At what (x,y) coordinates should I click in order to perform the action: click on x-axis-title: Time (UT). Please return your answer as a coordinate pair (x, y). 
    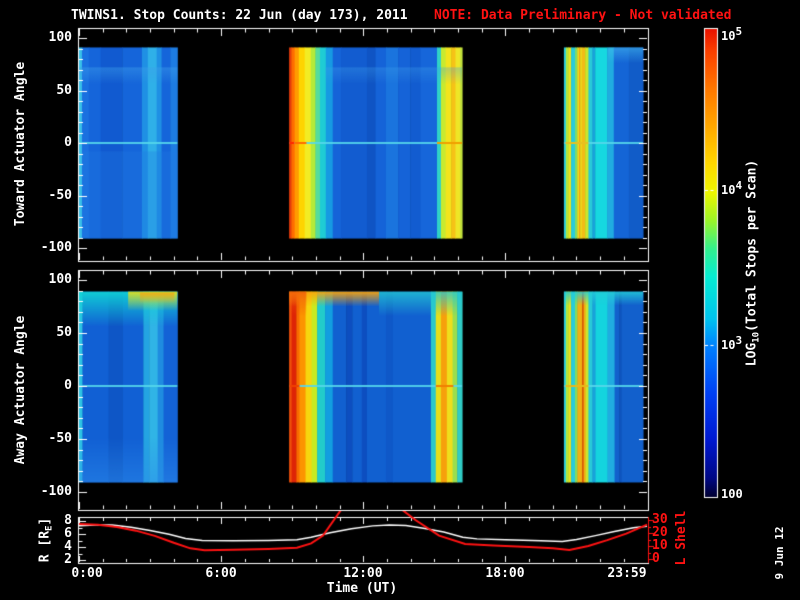
    Looking at the image, I should click on (362, 588).